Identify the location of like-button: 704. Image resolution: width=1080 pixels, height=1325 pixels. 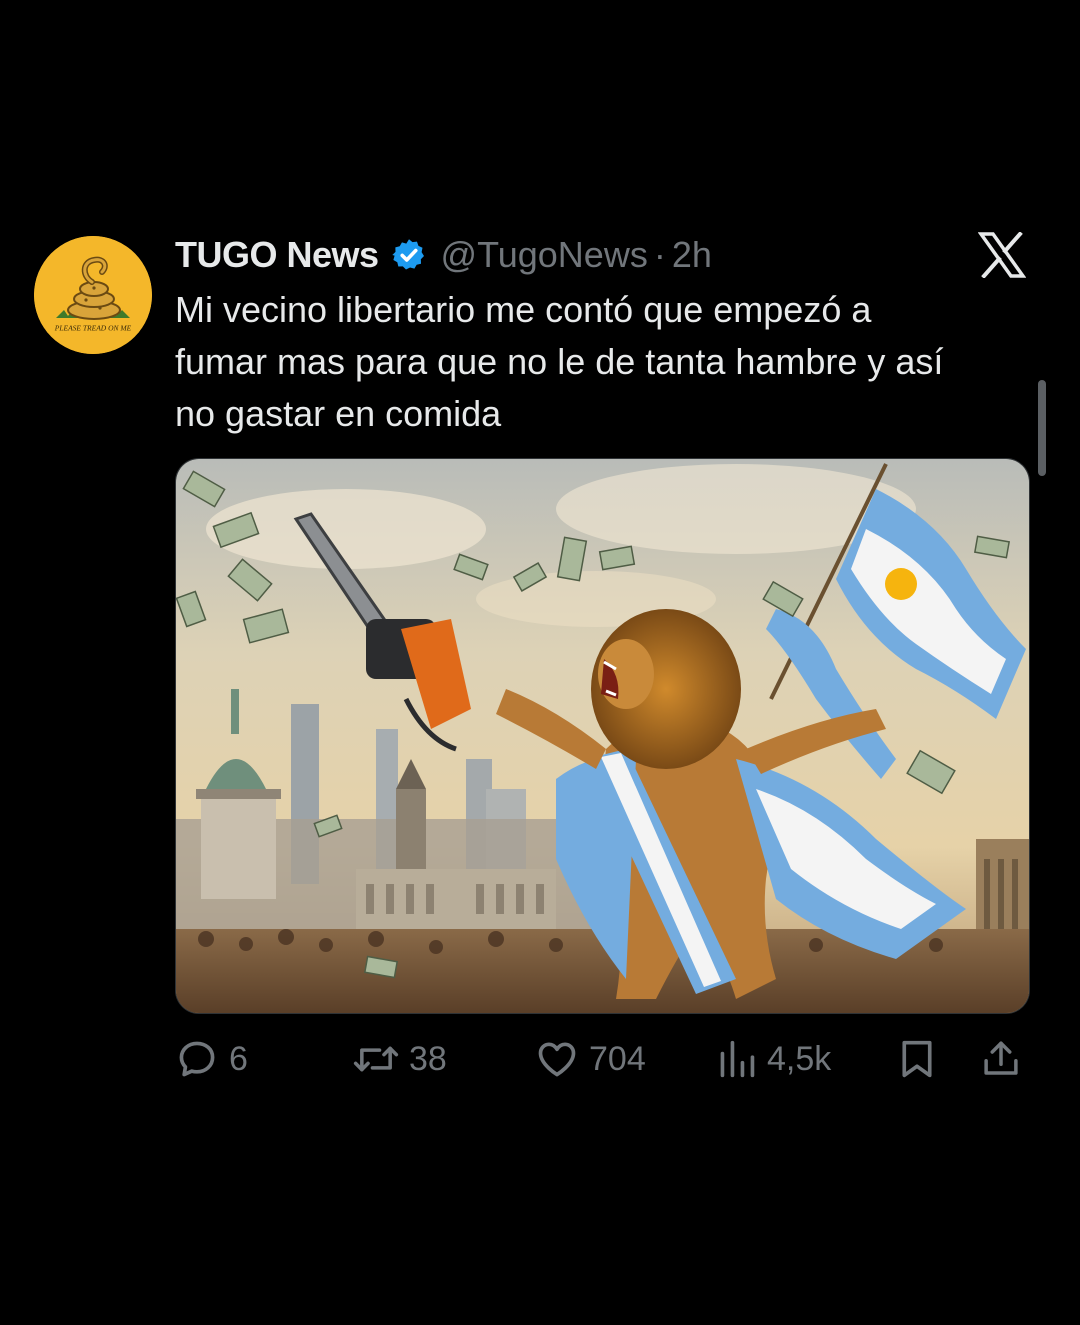
(590, 1059).